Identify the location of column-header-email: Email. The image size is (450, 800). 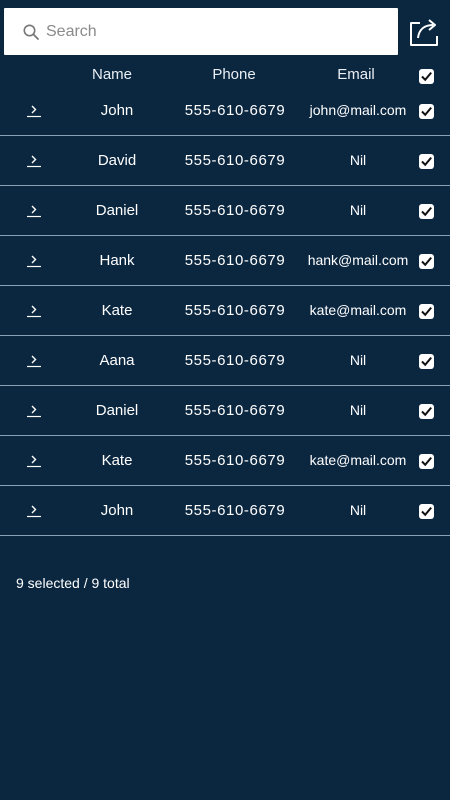
(356, 74).